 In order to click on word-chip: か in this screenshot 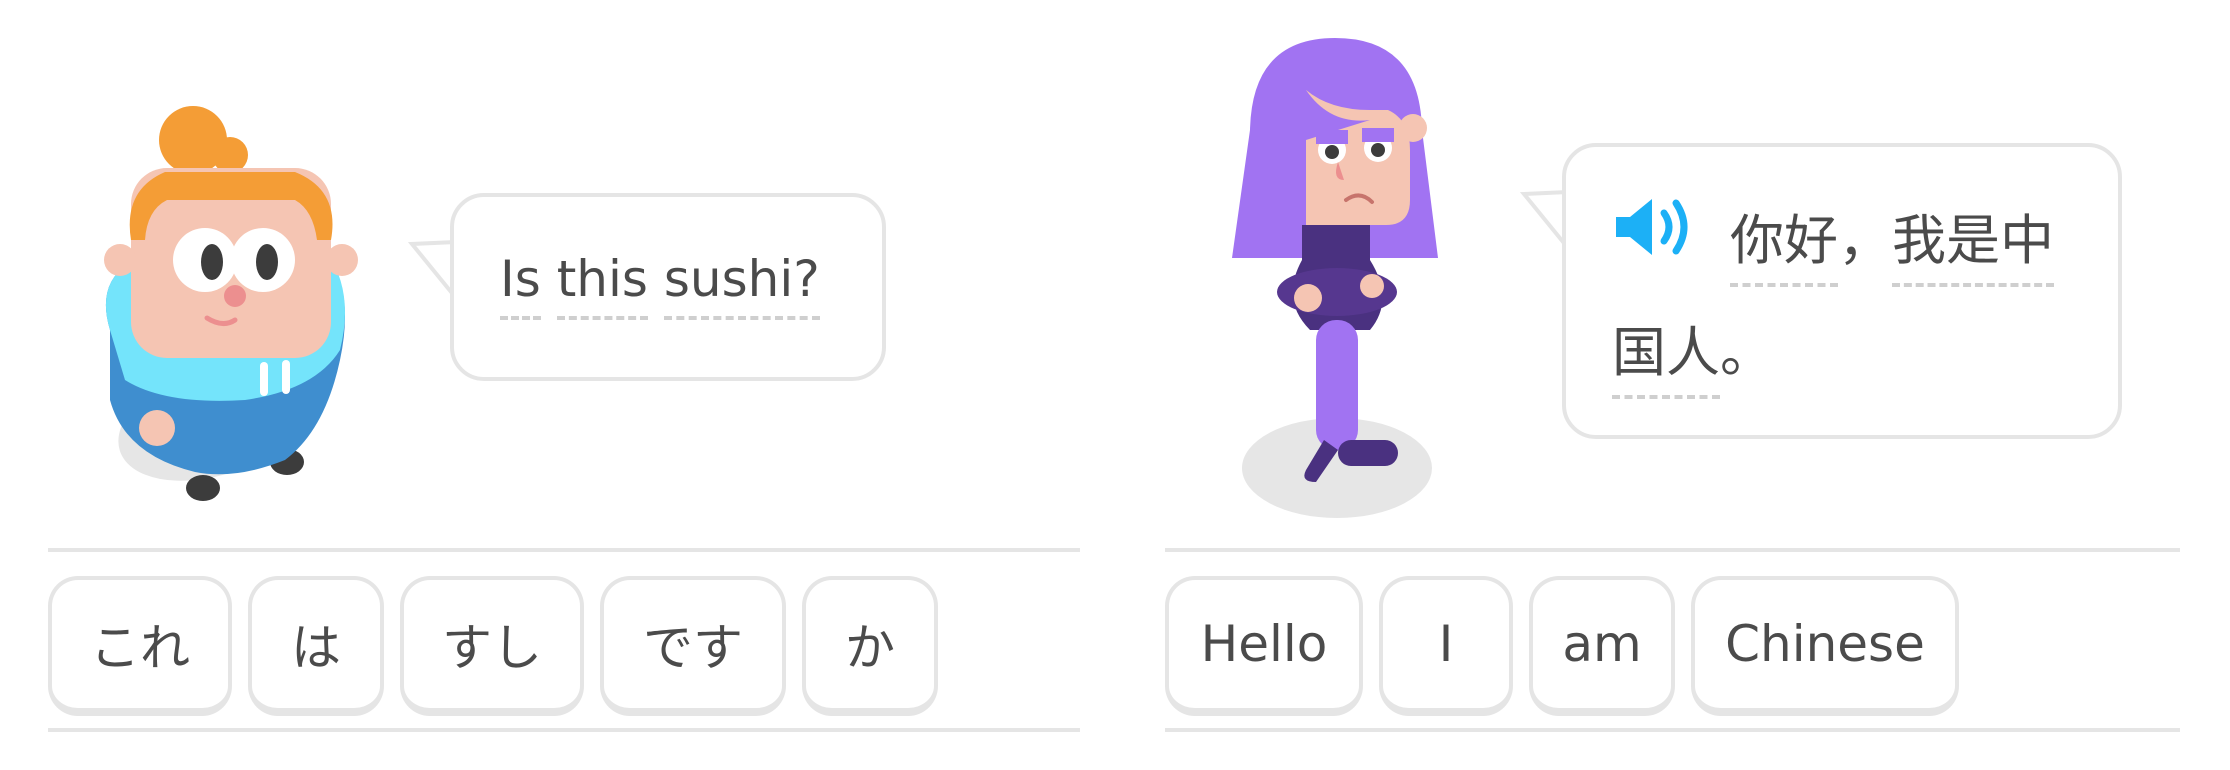, I will do `click(870, 646)`.